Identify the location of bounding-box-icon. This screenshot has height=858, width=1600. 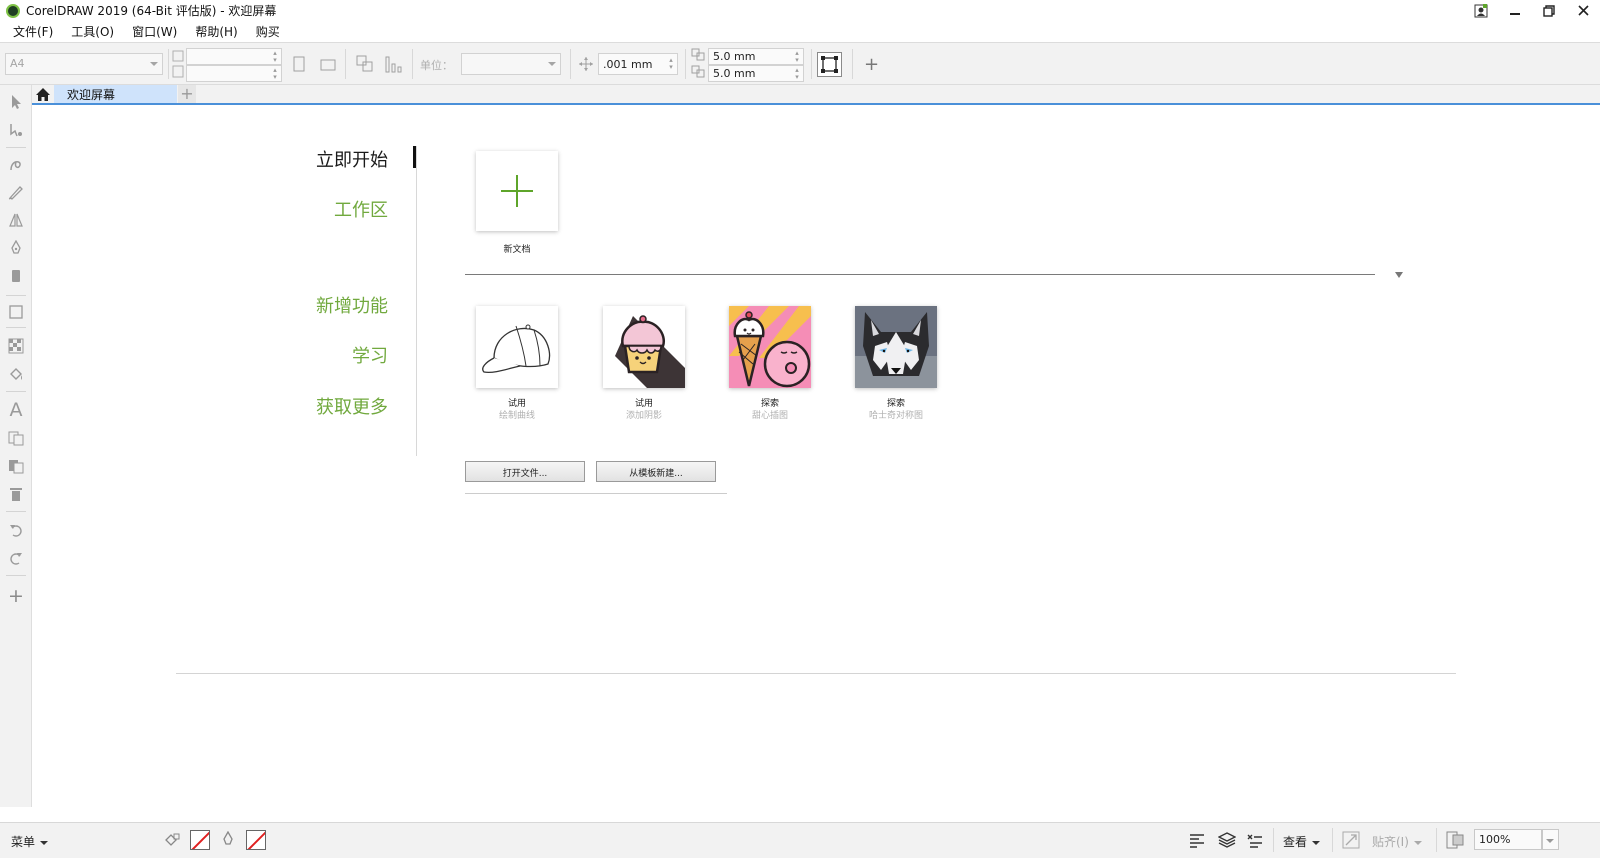
(829, 64).